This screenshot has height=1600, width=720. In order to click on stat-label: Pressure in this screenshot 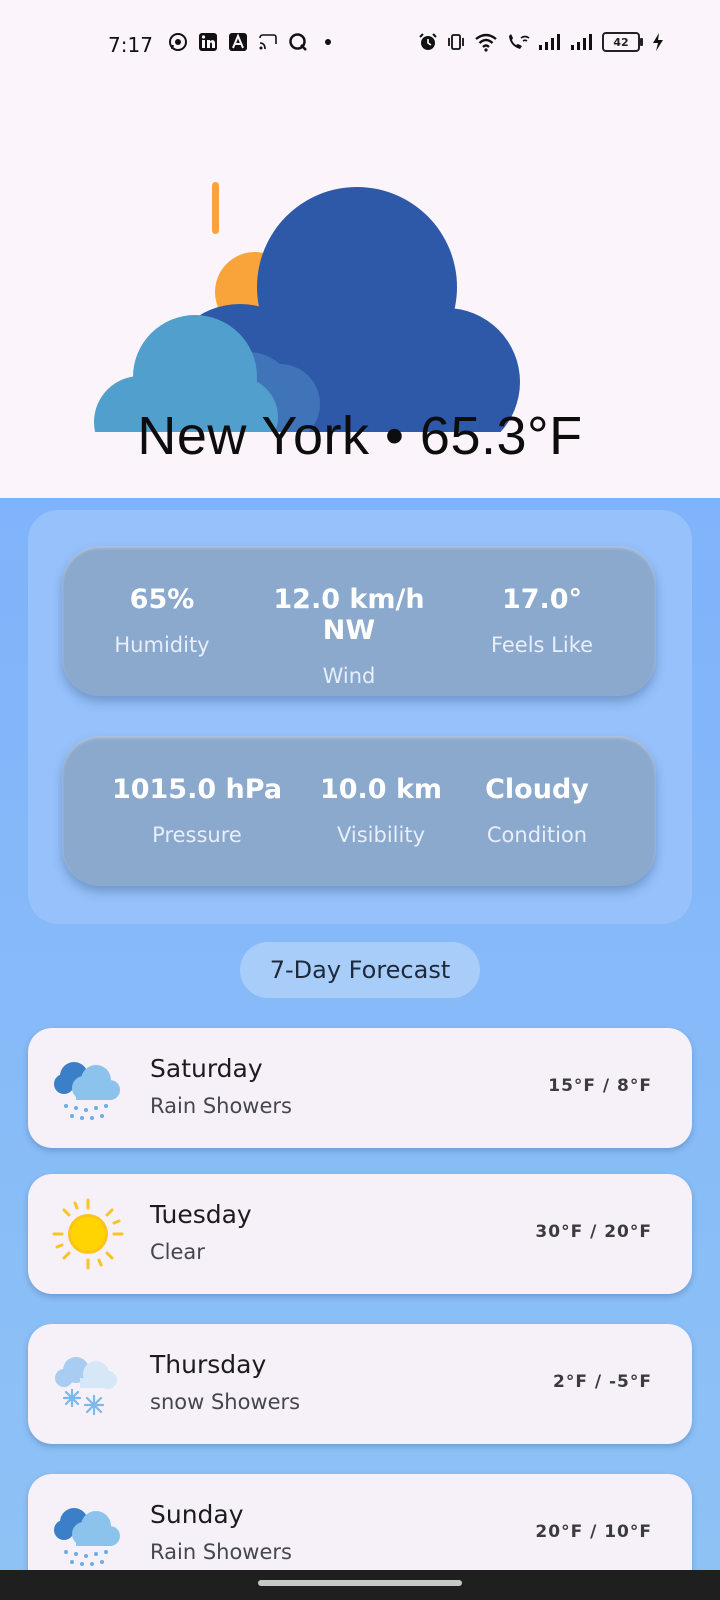, I will do `click(197, 835)`.